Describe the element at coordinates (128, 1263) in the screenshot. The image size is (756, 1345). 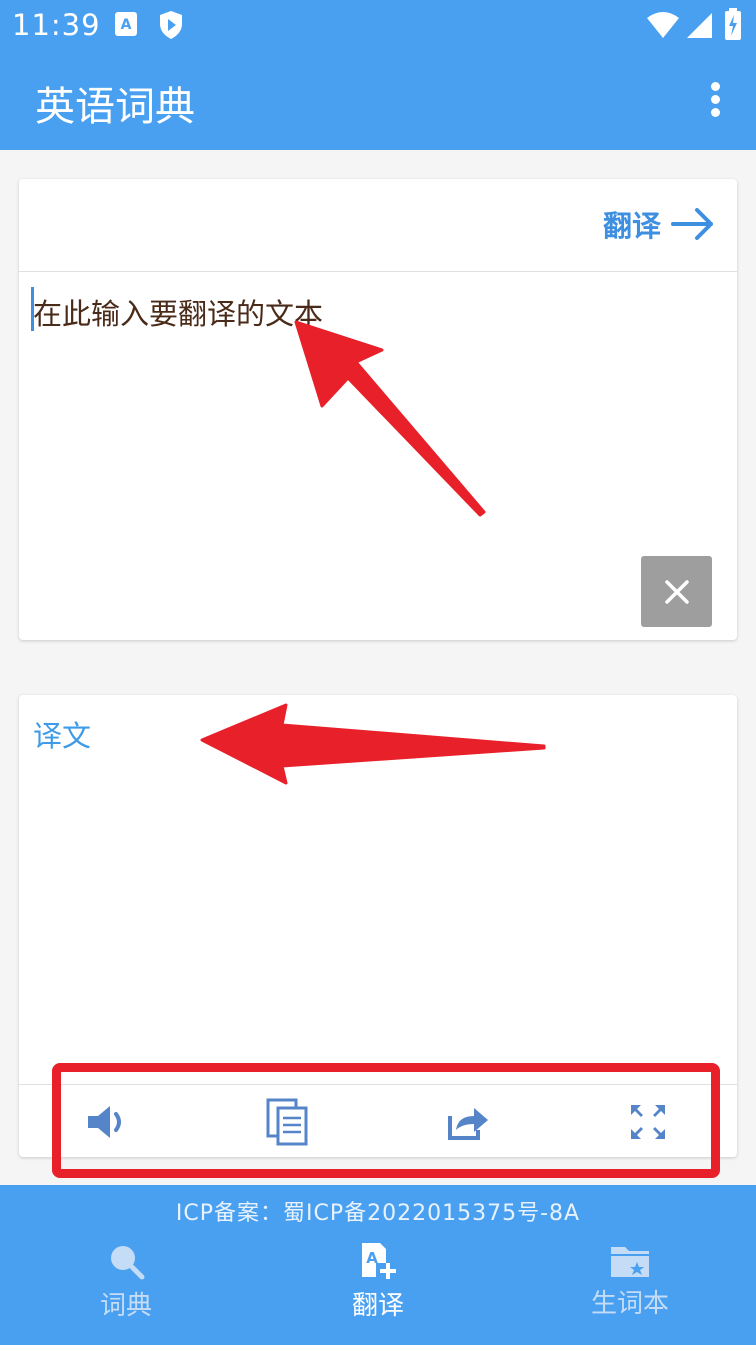
I see `search-icon` at that location.